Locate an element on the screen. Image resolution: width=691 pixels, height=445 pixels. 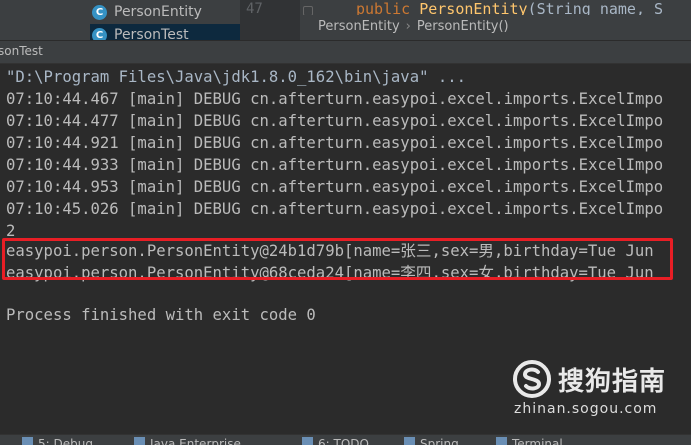
sogou-logo-icon is located at coordinates (532, 379).